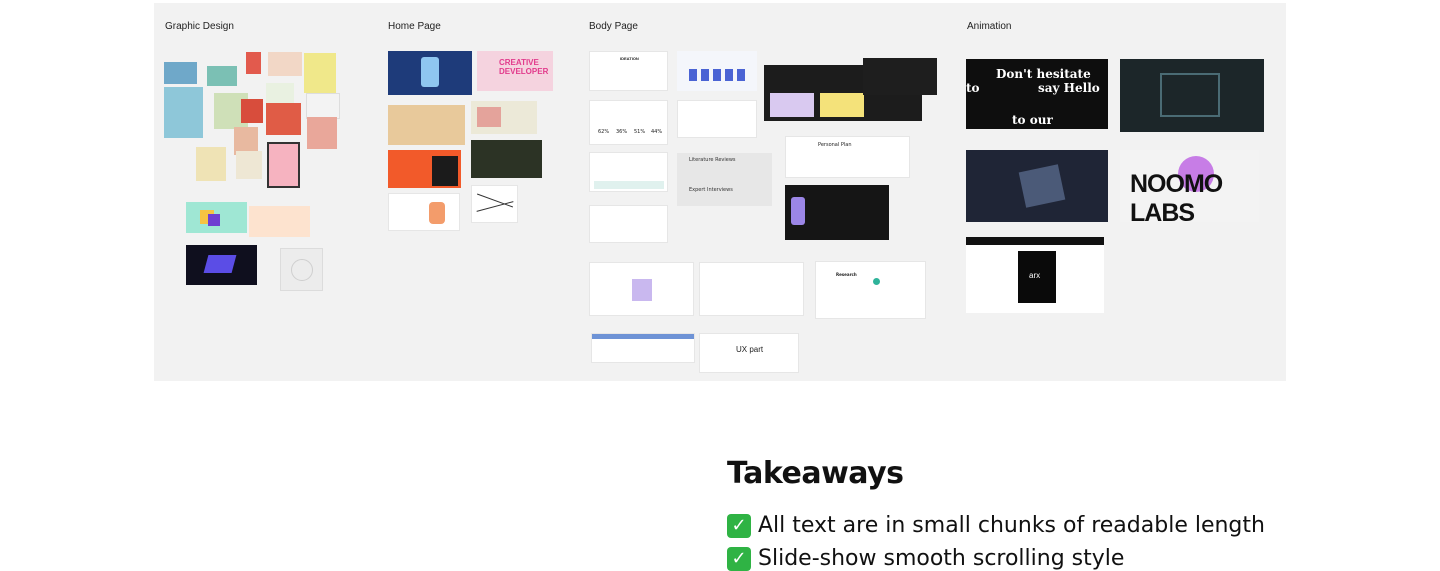  What do you see at coordinates (628, 122) in the screenshot?
I see `website-thumbnail: 62% 36% 51% 44%` at bounding box center [628, 122].